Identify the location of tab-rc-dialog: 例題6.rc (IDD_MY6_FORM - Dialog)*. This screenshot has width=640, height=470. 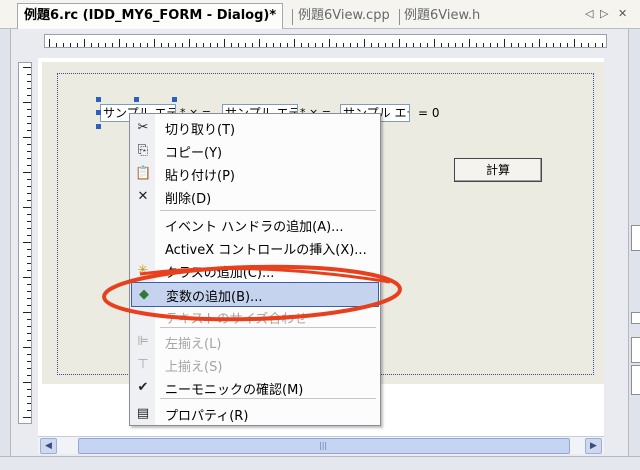
(150, 16).